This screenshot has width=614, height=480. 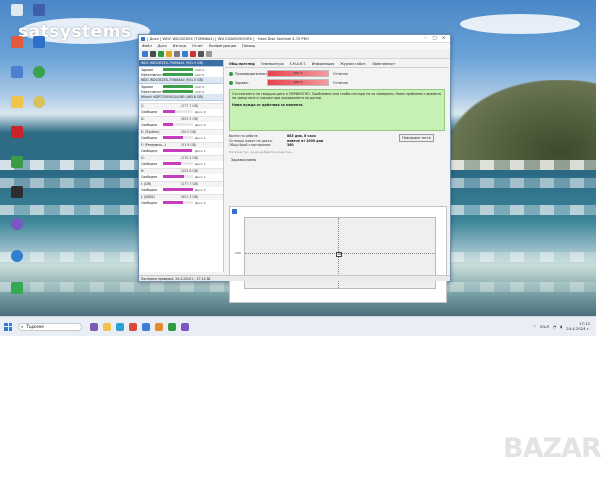 I want to click on menu-item: Изглед, so click(x=179, y=46).